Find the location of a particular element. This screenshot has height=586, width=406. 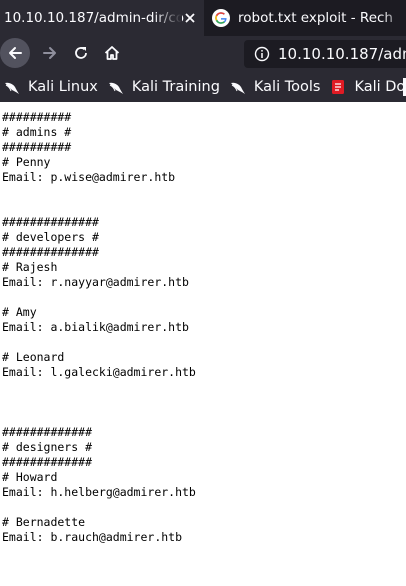

bookmark-kali-docs: Kali Docs is located at coordinates (368, 87).